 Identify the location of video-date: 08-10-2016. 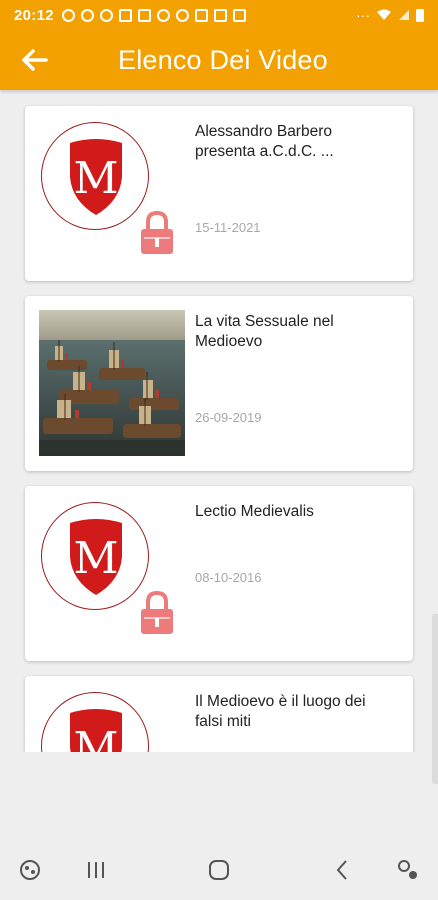
(228, 577).